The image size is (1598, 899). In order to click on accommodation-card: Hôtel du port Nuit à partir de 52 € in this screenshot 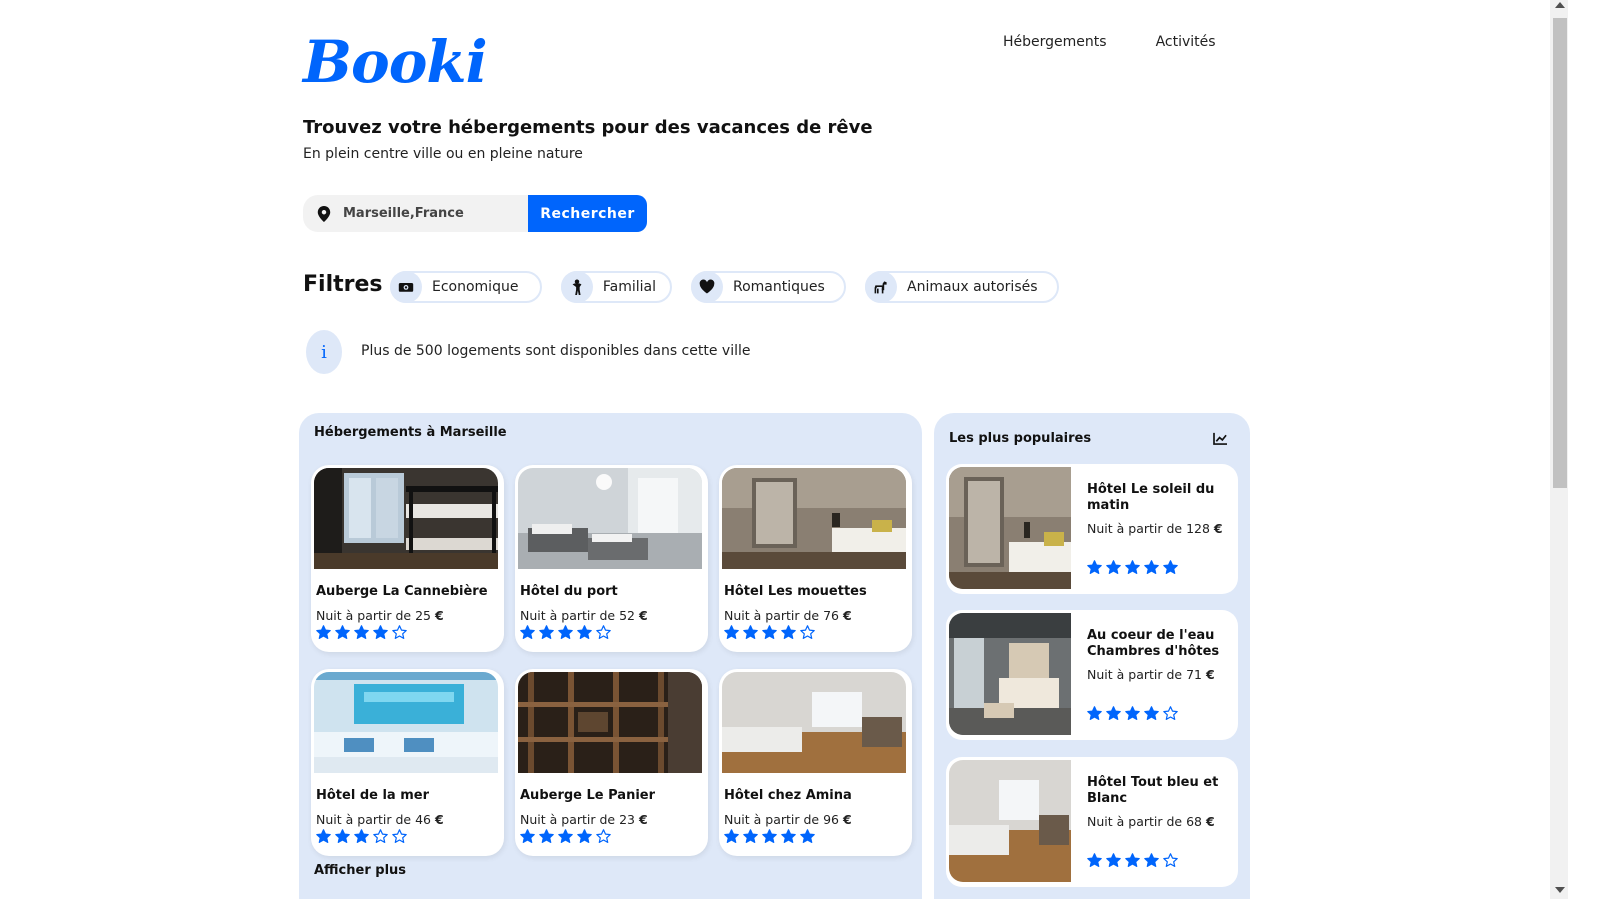, I will do `click(611, 558)`.